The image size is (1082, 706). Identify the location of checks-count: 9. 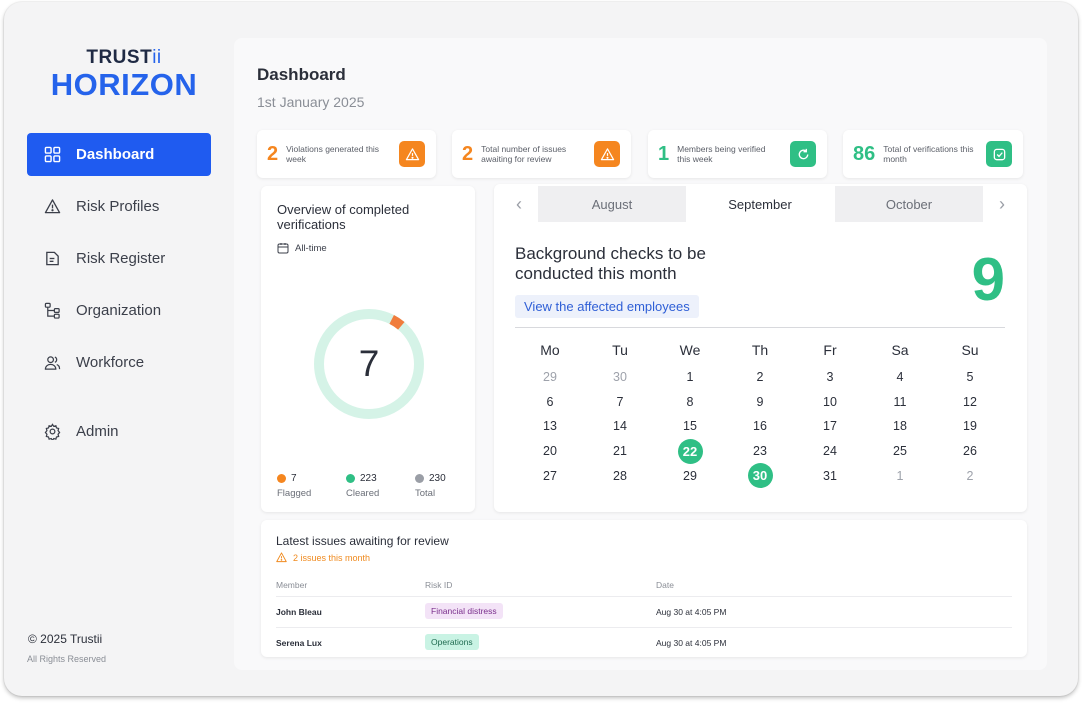
(988, 279).